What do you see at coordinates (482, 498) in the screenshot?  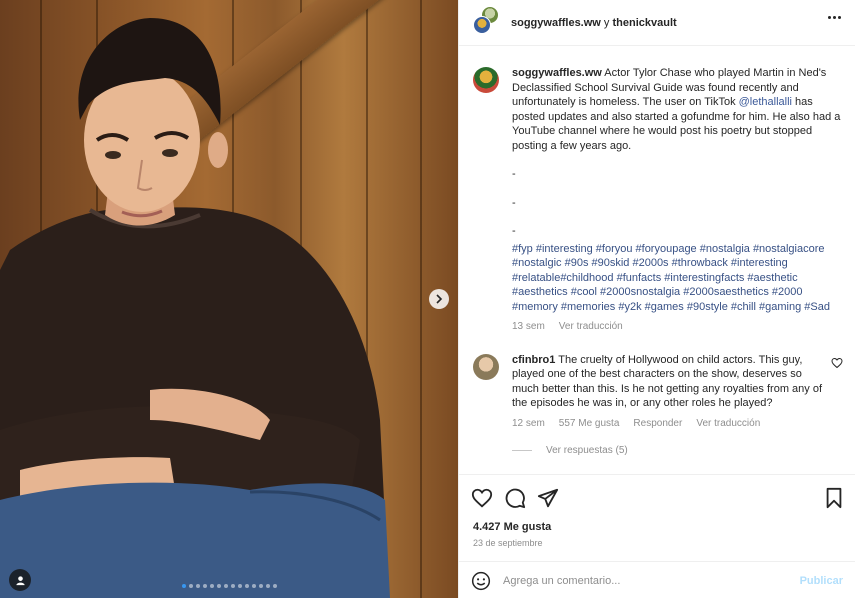 I see `heart-icon` at bounding box center [482, 498].